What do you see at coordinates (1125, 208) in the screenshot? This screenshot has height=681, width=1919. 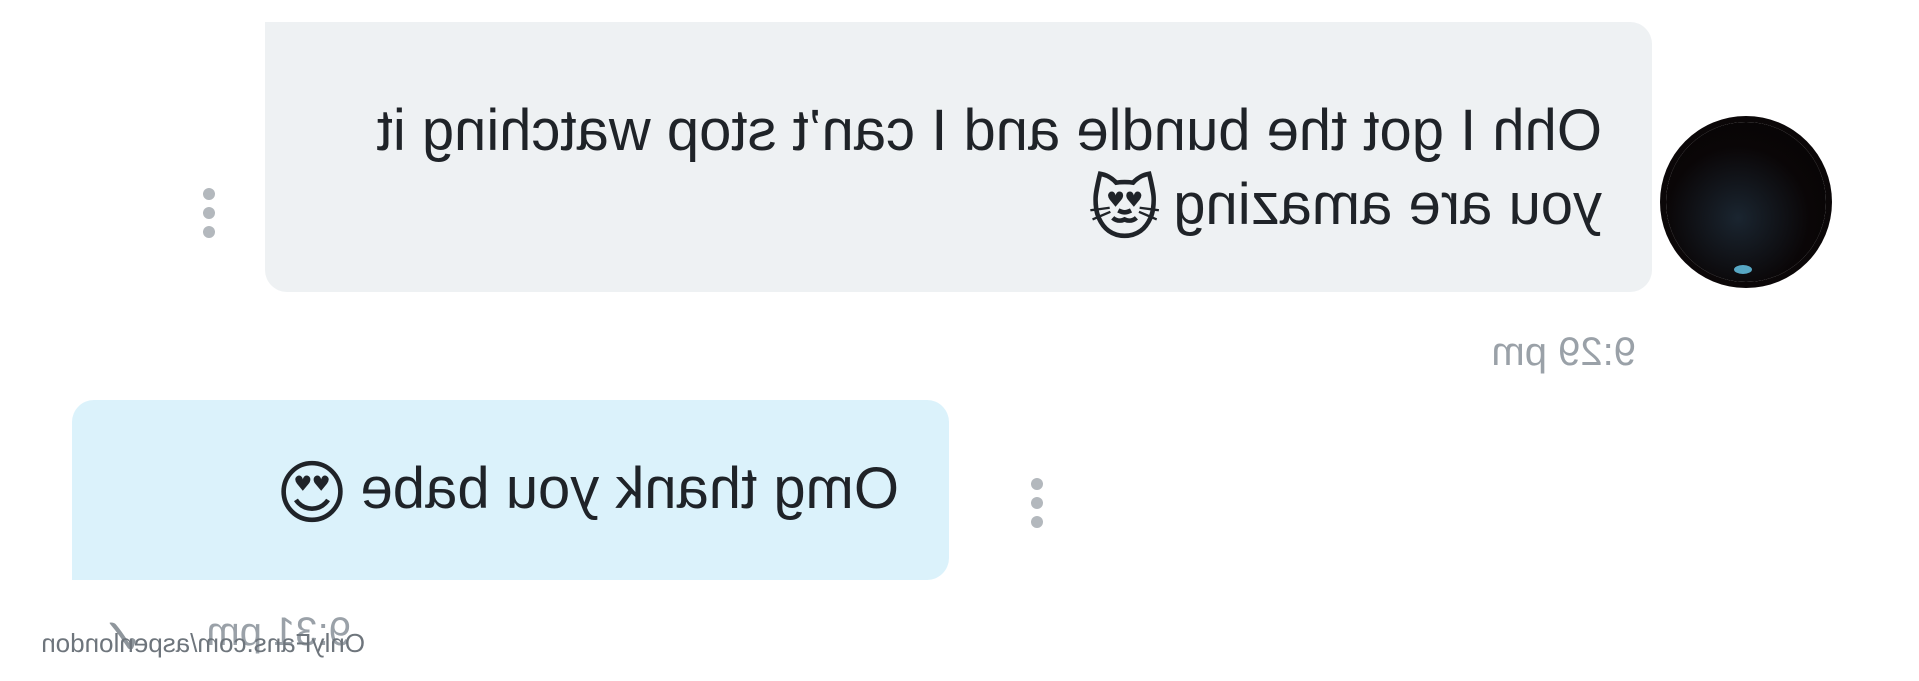 I see `smiling-cat-heart-eyes-emoji-icon: 😻` at bounding box center [1125, 208].